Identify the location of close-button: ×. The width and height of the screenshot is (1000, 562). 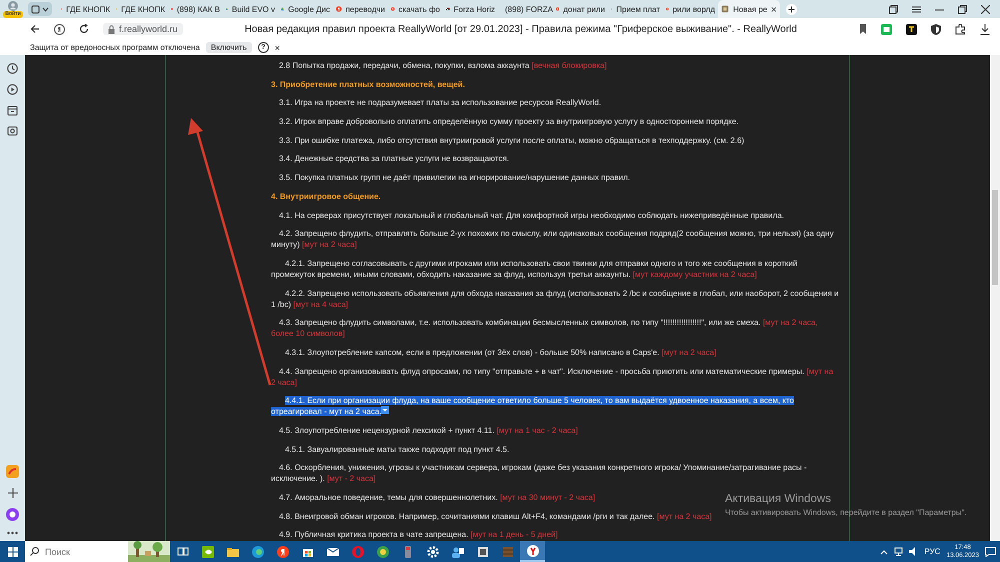
(277, 47).